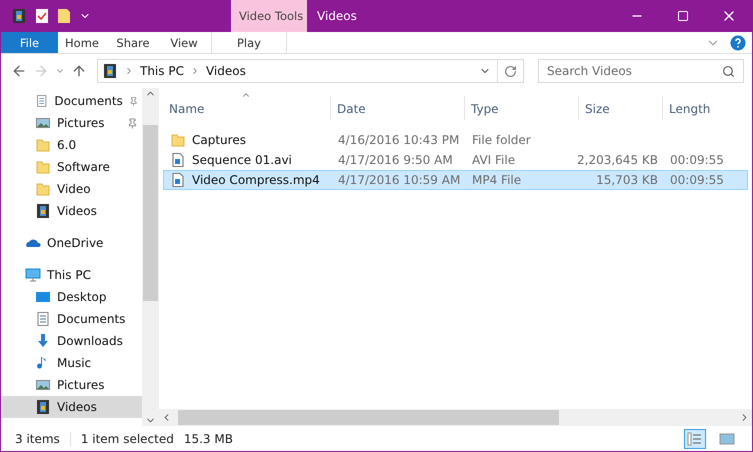  I want to click on window-title: Videos, so click(337, 16).